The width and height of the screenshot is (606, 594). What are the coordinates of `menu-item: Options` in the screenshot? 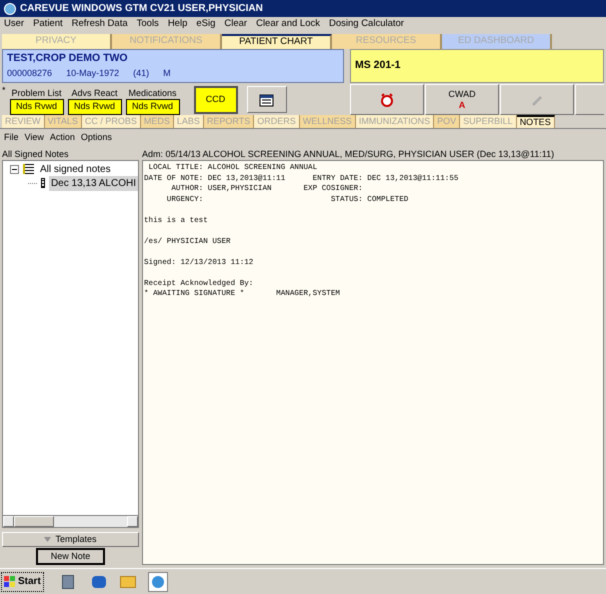 It's located at (96, 137).